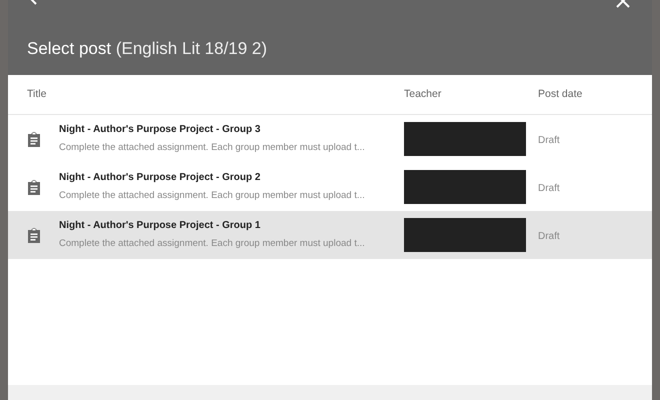 Image resolution: width=660 pixels, height=400 pixels. Describe the element at coordinates (160, 226) in the screenshot. I see `post-title: Night - Author's Purpose Project - Group 1` at that location.